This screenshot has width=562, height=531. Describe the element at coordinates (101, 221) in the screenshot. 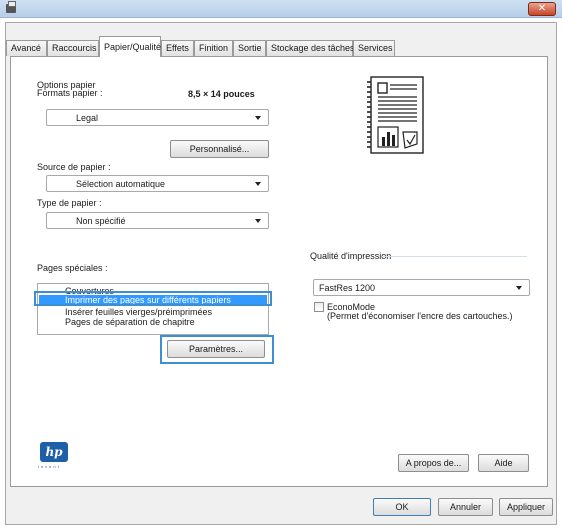

I see `paper-type-value: Non spécifié` at that location.